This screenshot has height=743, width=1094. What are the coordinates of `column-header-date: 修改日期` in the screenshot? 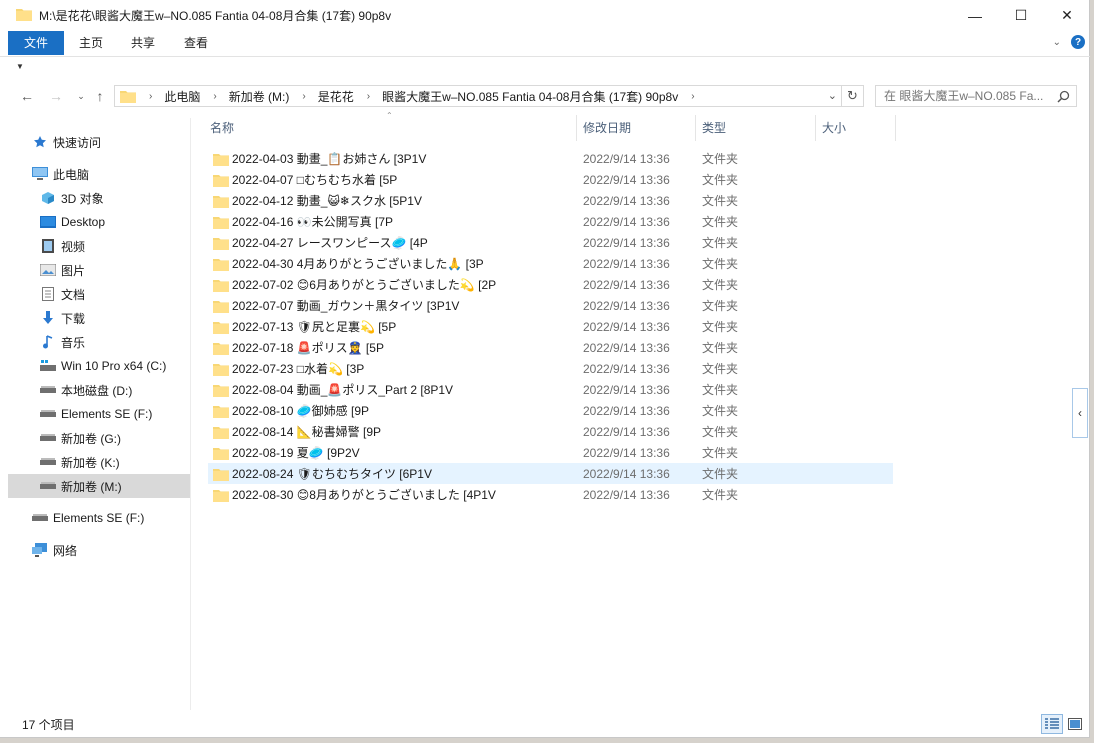 It's located at (636, 128).